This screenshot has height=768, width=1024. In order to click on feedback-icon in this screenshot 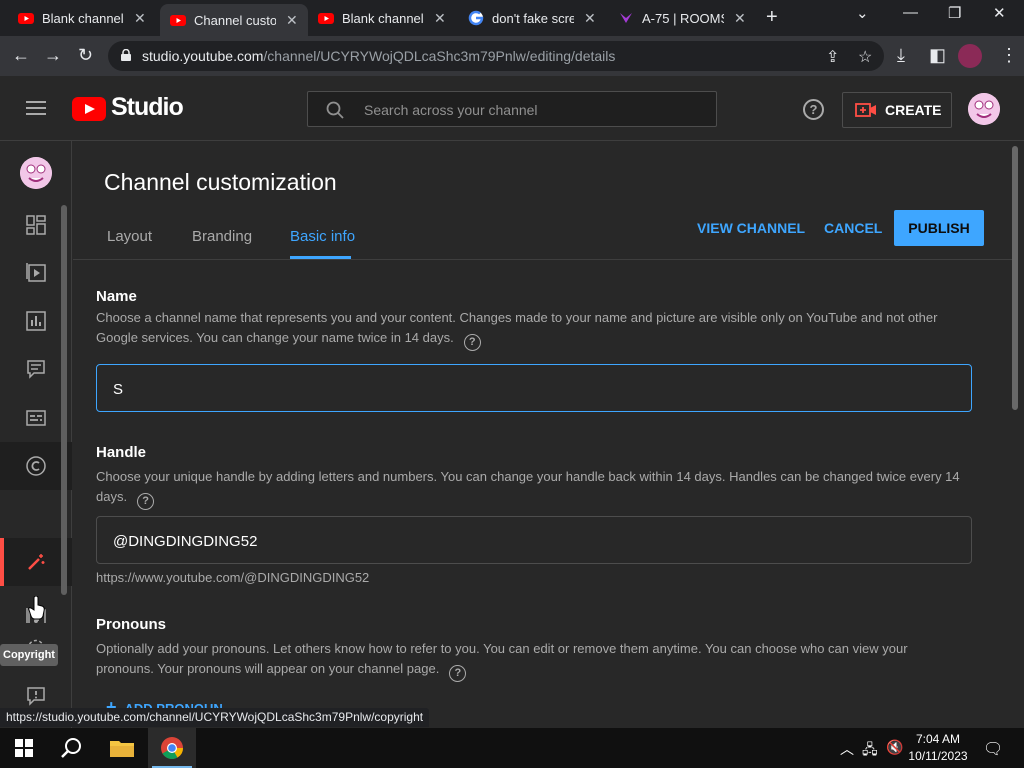, I will do `click(36, 696)`.